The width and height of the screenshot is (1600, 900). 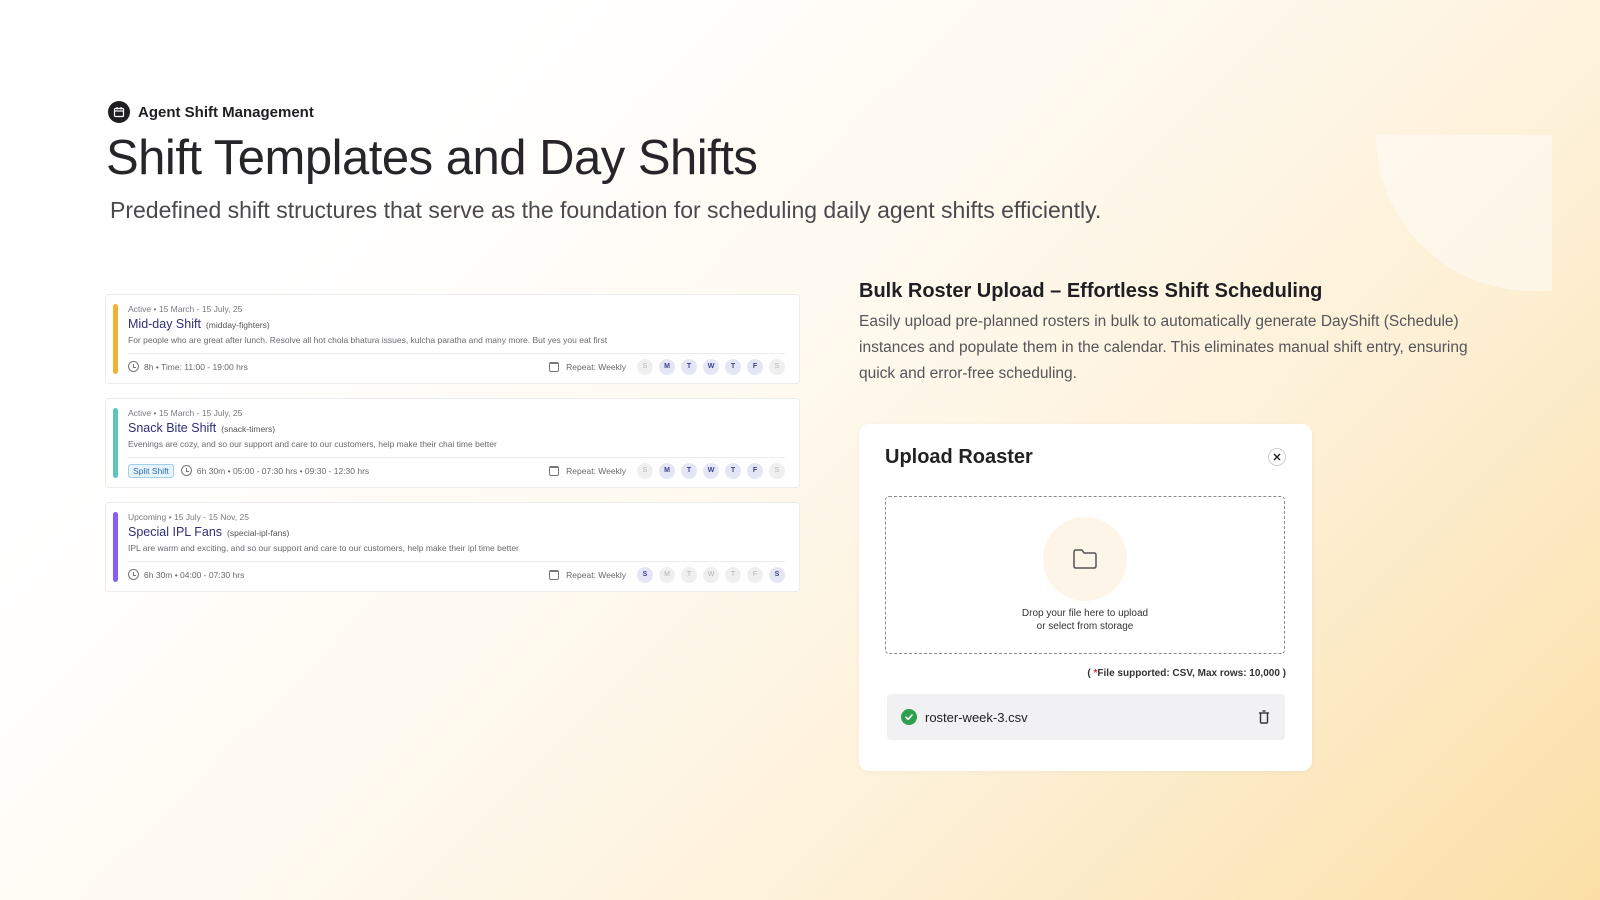 I want to click on shift-name: Snack Bite Shift, so click(x=172, y=428).